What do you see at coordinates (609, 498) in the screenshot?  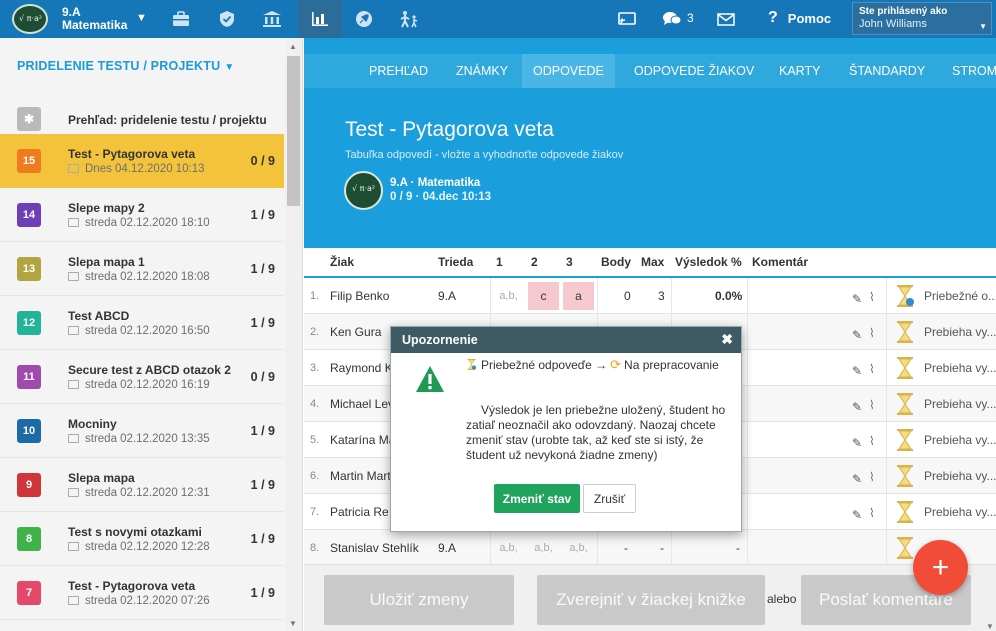 I see `cancel-button: Zrušiť` at bounding box center [609, 498].